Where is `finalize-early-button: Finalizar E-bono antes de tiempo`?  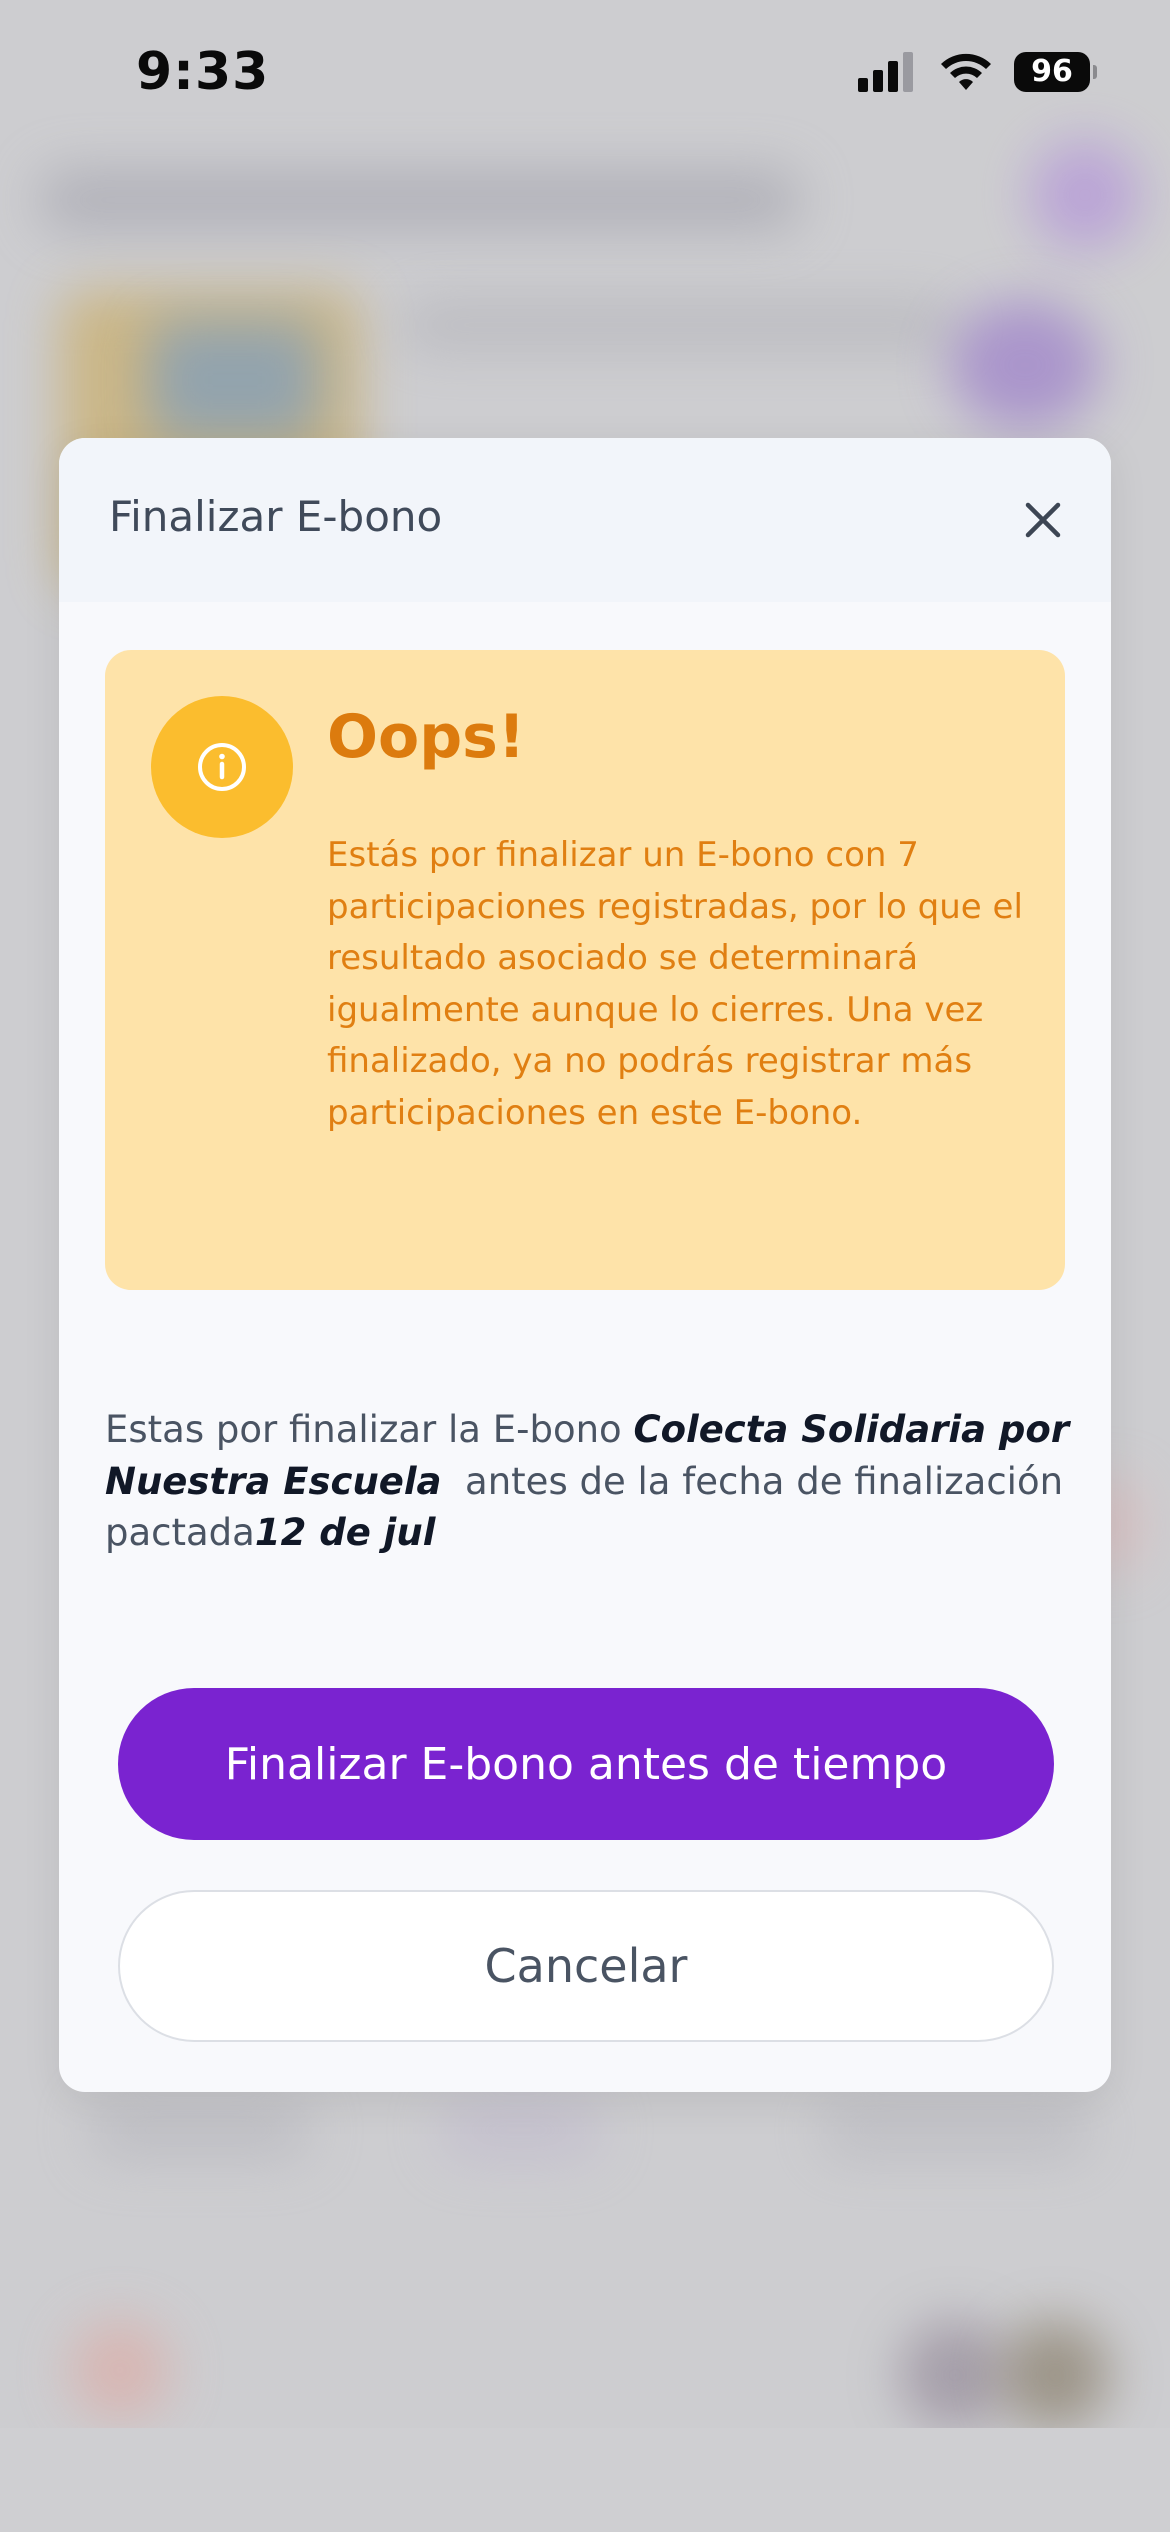
finalize-early-button: Finalizar E-bono antes de tiempo is located at coordinates (586, 1764).